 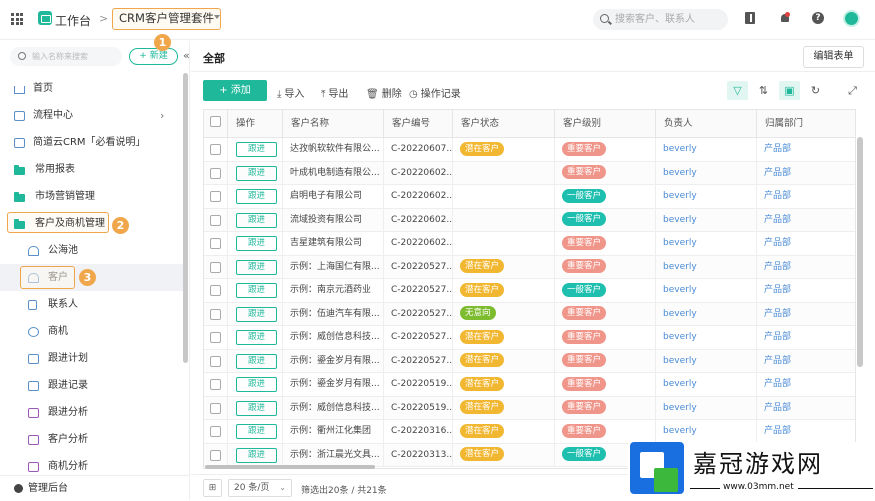 What do you see at coordinates (91, 358) in the screenshot?
I see `sidebar-subitem-follow-plan: 跟进计划` at bounding box center [91, 358].